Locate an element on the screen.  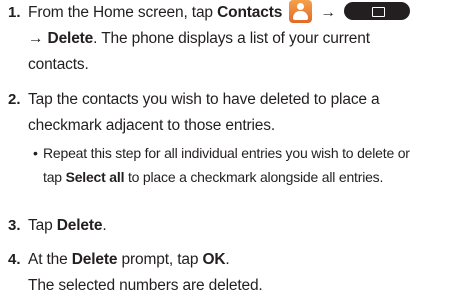
step-number: 3. is located at coordinates (14, 225).